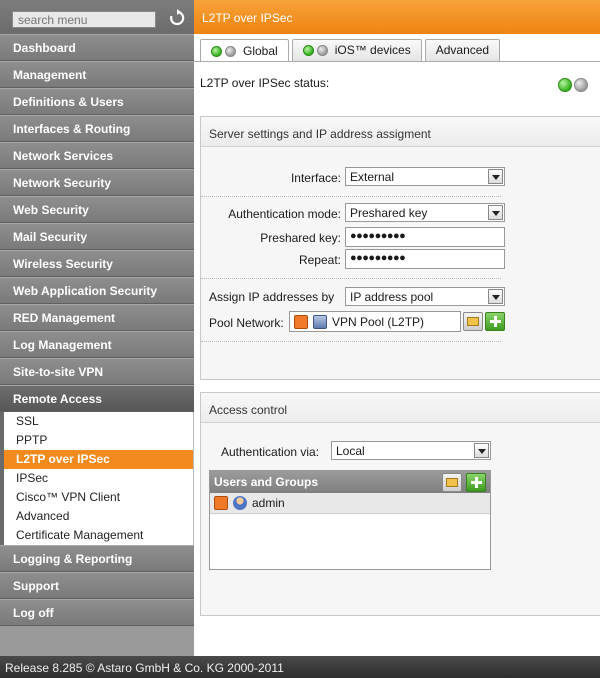  Describe the element at coordinates (350, 520) in the screenshot. I see `users-groups-box: Users and Groups admin` at that location.